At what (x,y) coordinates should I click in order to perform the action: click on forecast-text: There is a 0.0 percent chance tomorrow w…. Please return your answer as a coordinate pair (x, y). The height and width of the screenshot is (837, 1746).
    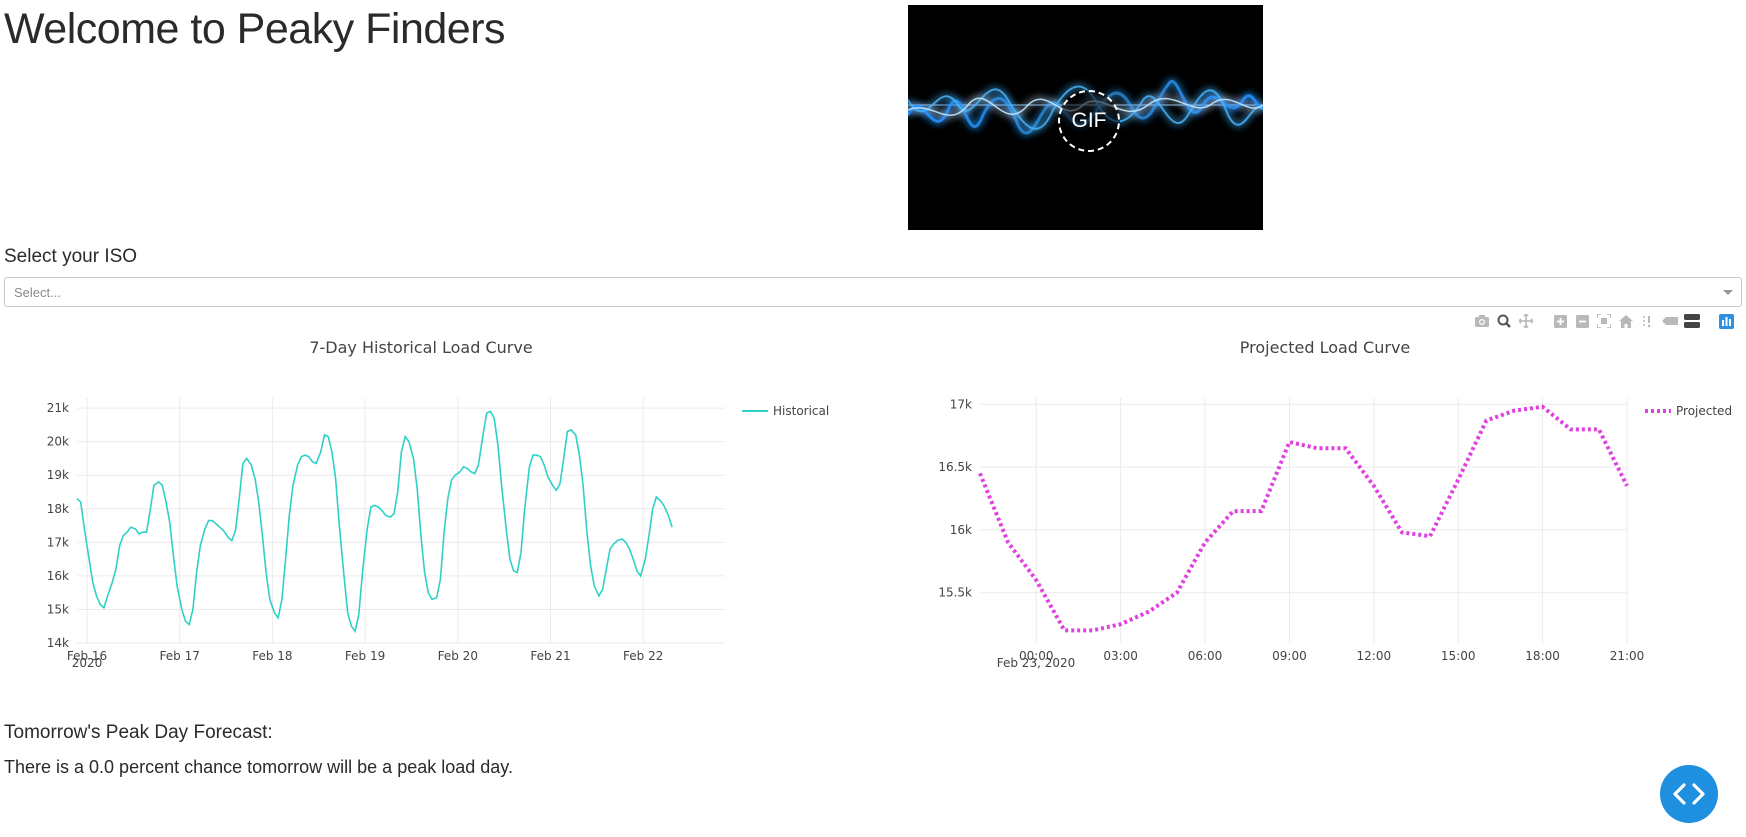
    Looking at the image, I should click on (258, 767).